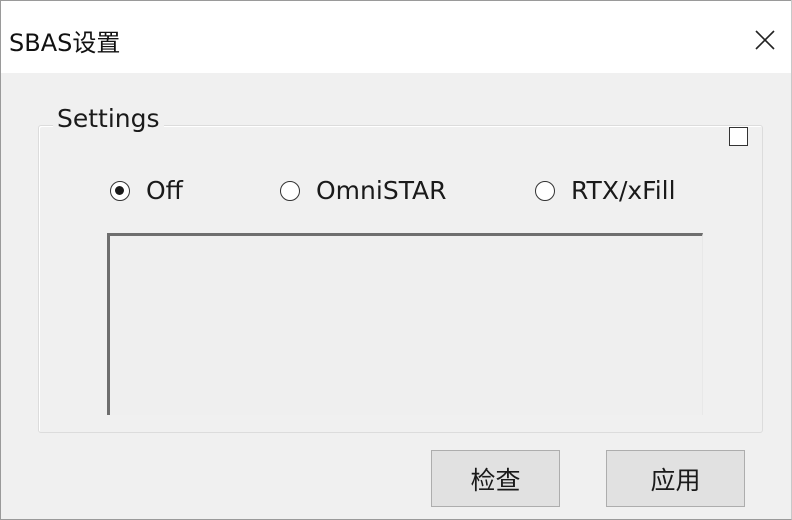  I want to click on radio-off: Off, so click(146, 190).